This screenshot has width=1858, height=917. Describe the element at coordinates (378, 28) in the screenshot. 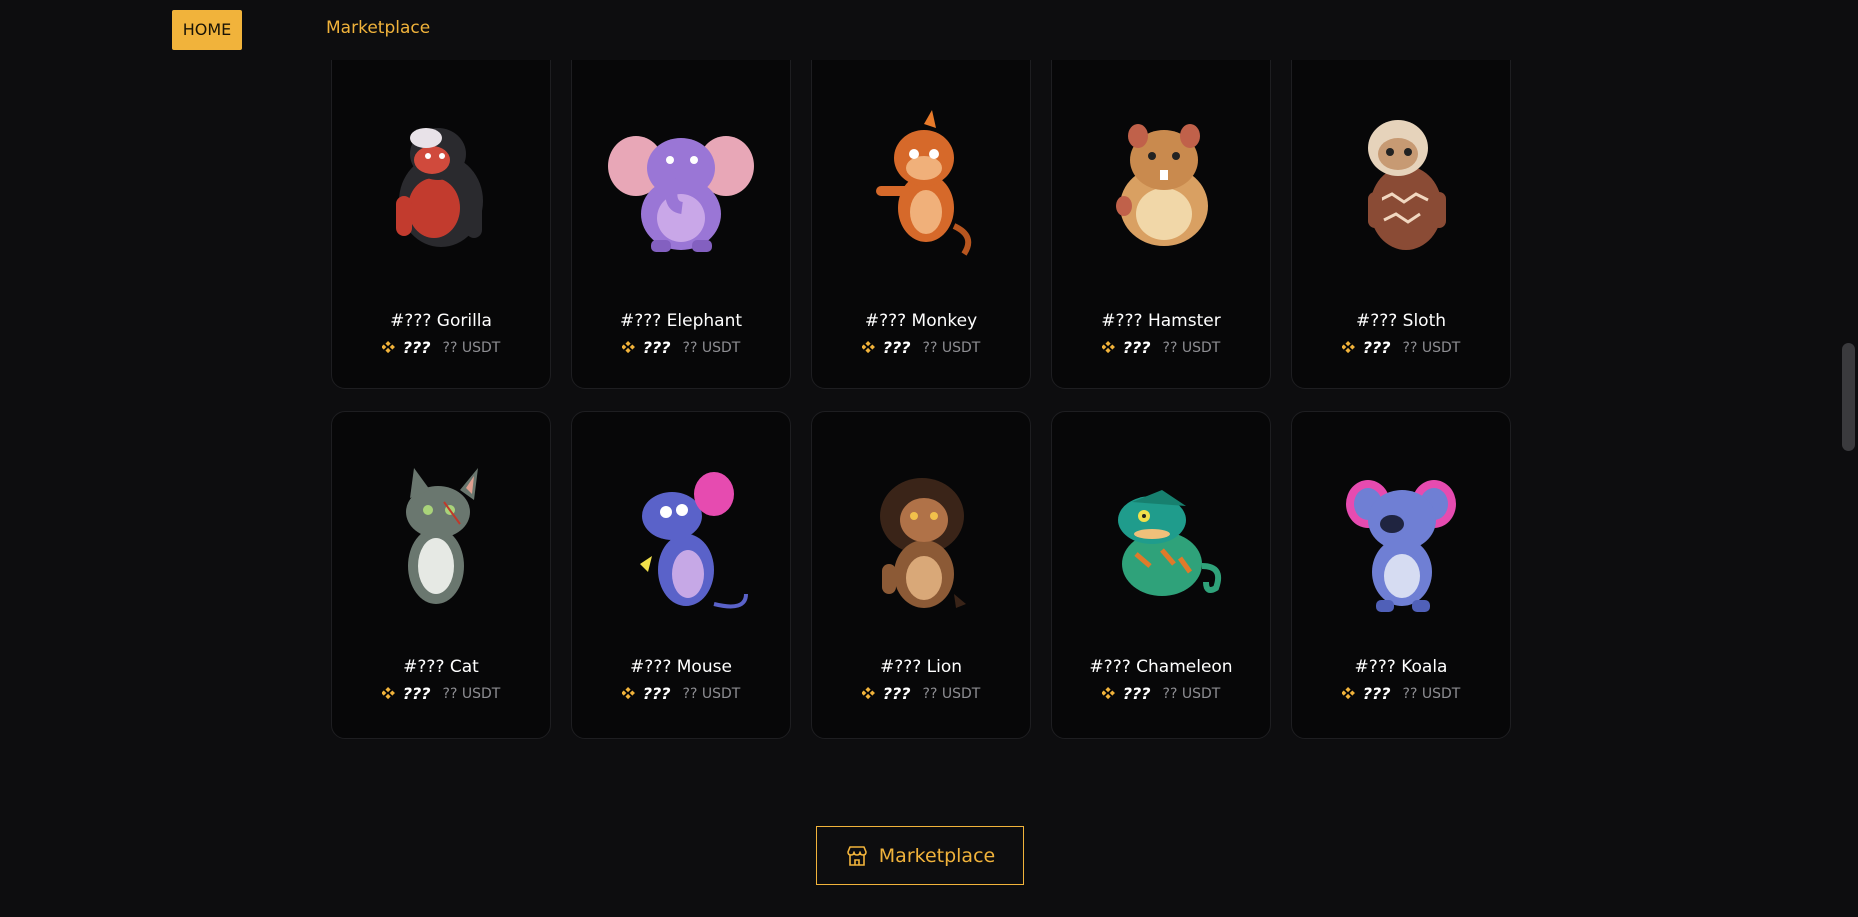

I see `nav-marketplace-link: Marketplace` at that location.